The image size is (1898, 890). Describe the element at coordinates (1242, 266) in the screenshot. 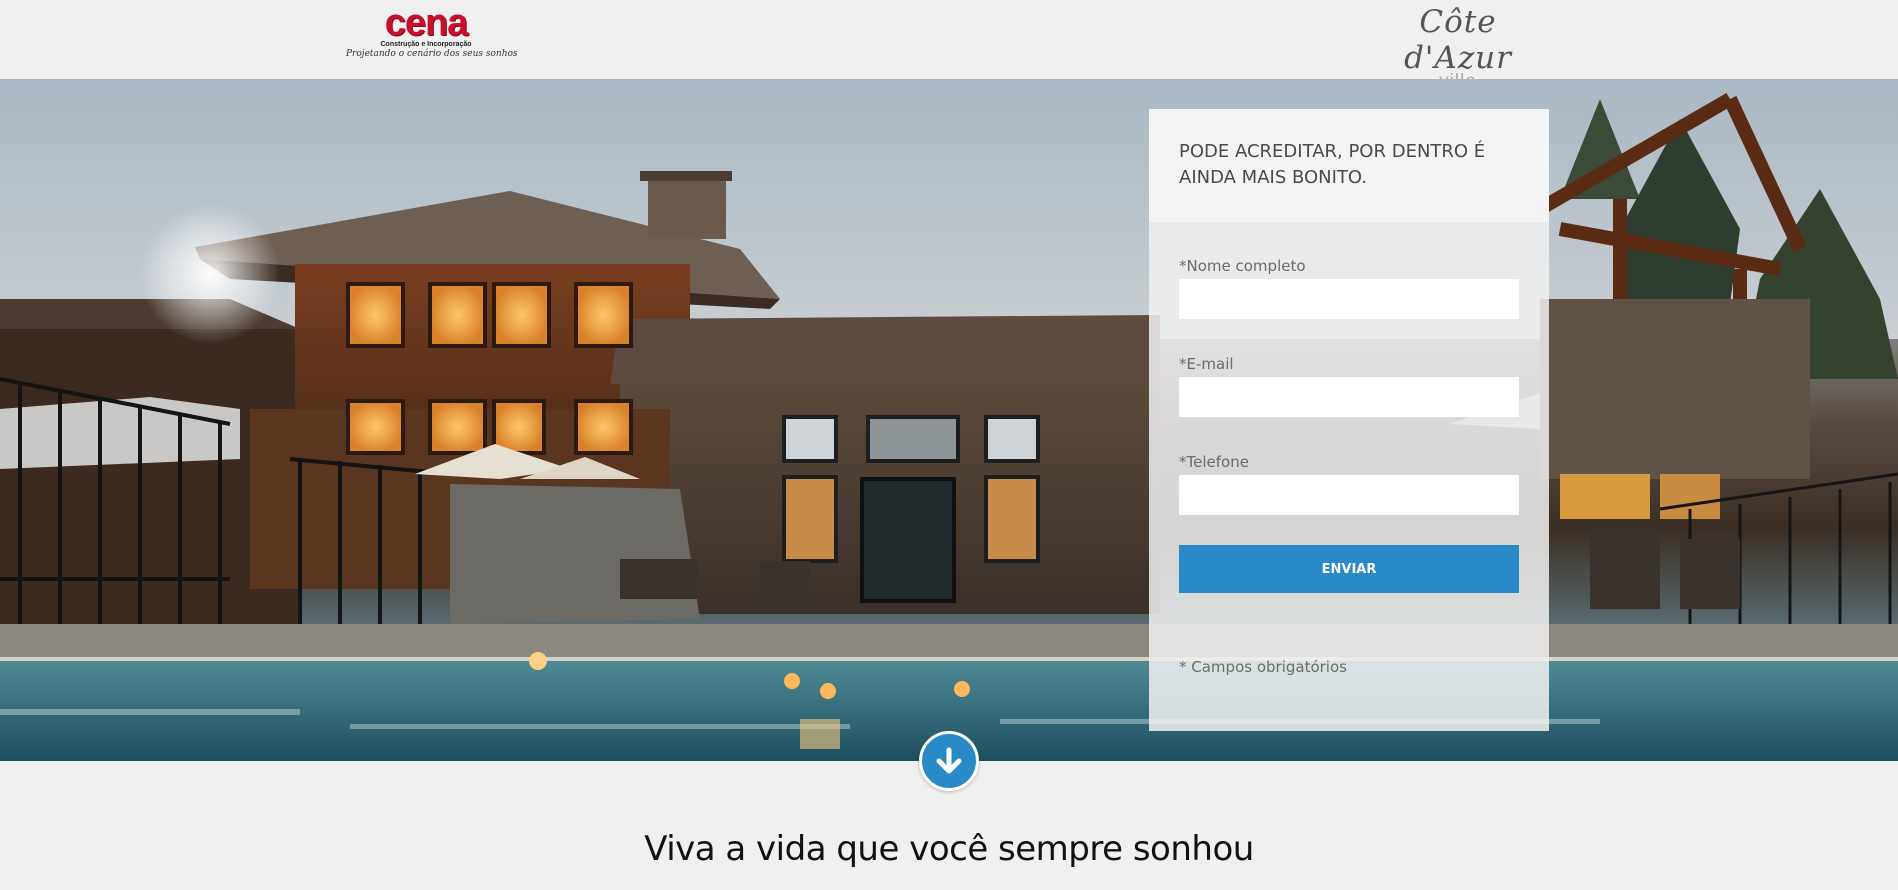

I see `name-field-label: *Nome completo` at that location.